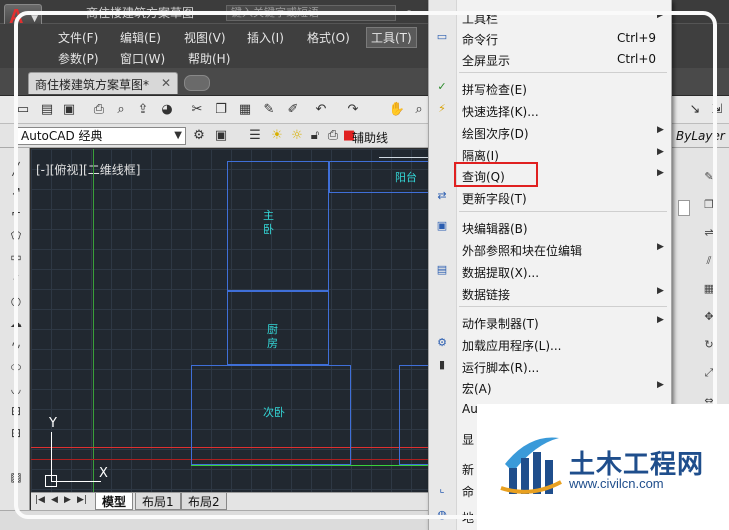 The width and height of the screenshot is (729, 530). I want to click on 3d-dwf-icon: ◕, so click(167, 110).